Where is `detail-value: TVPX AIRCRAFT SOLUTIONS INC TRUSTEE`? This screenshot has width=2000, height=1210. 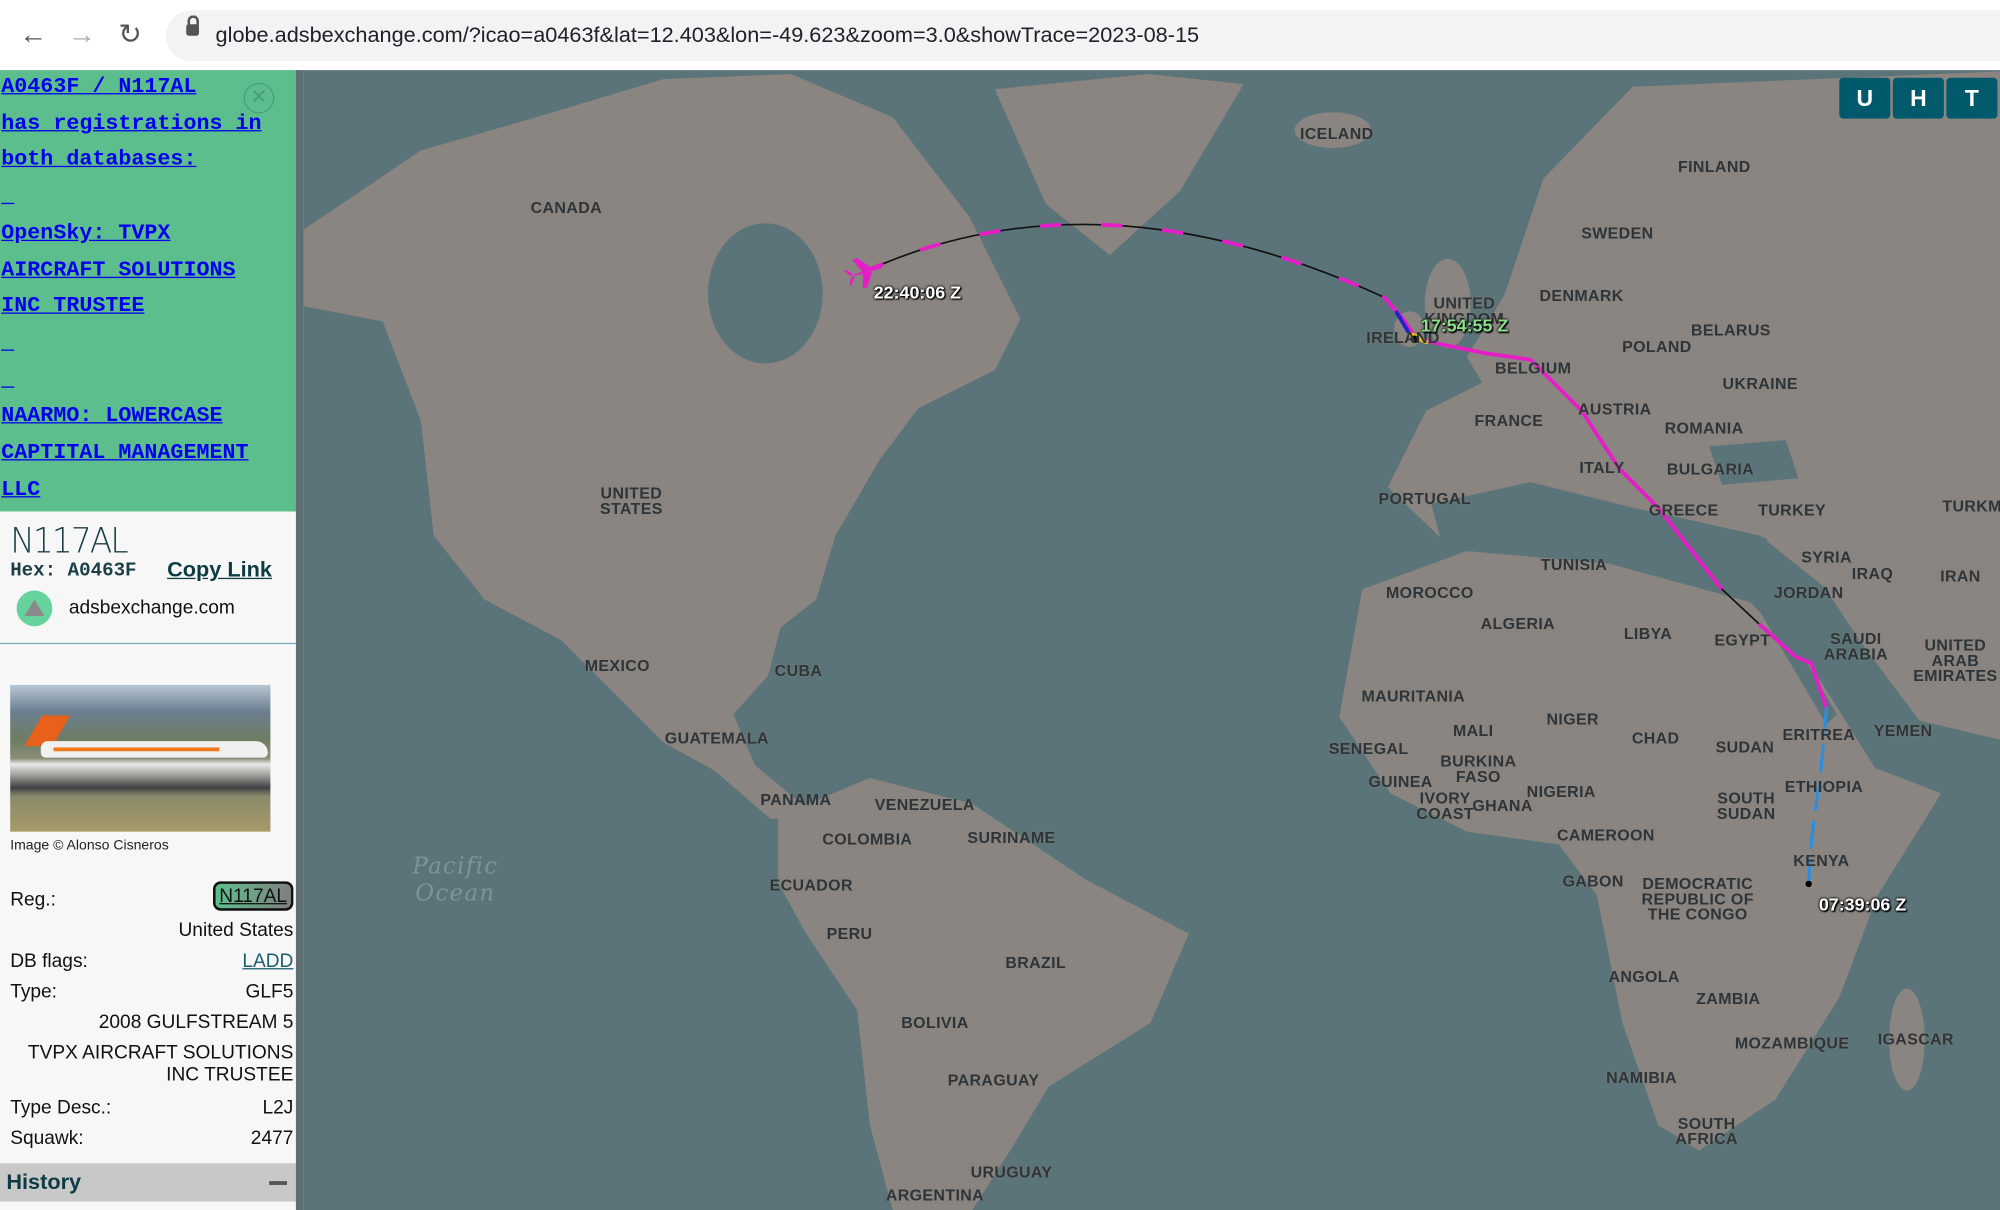 detail-value: TVPX AIRCRAFT SOLUTIONS INC TRUSTEE is located at coordinates (160, 1064).